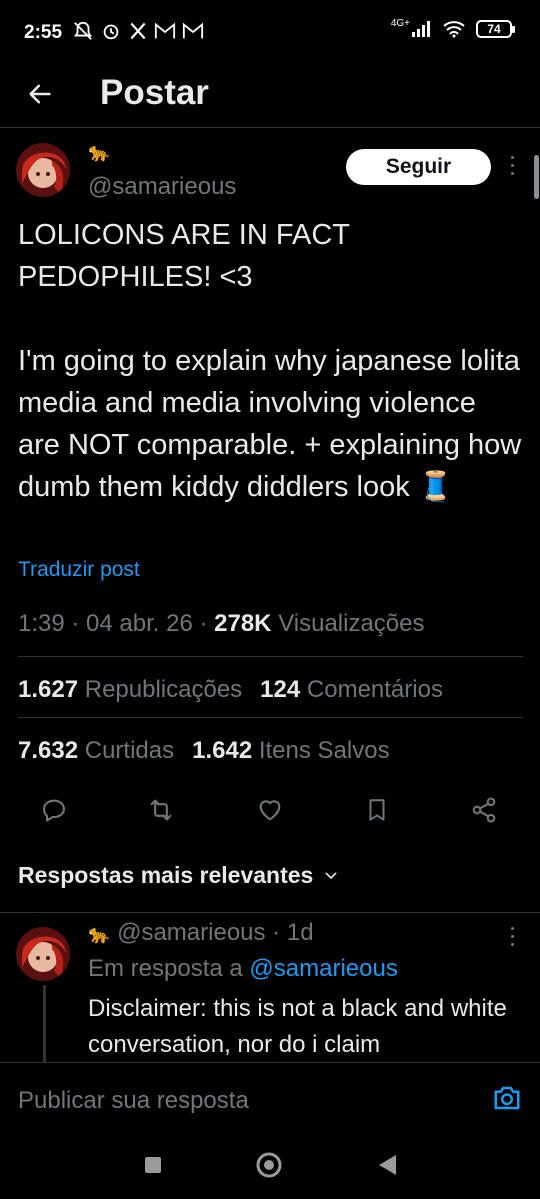 The width and height of the screenshot is (540, 1199). I want to click on repost-button, so click(161, 810).